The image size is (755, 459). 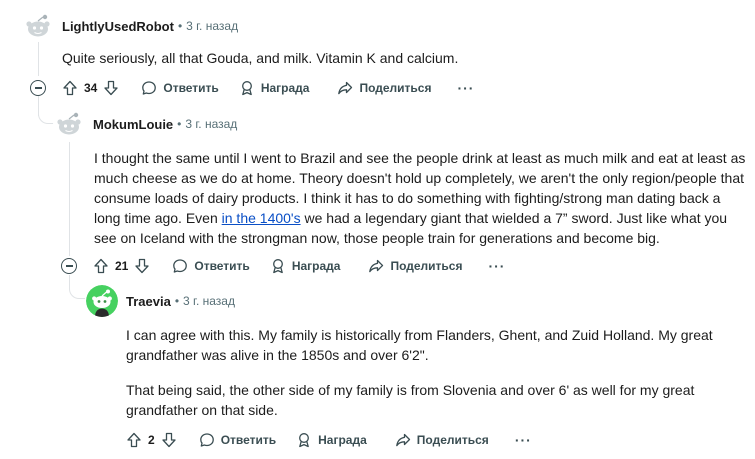 I want to click on vote-group: 2, so click(x=151, y=440).